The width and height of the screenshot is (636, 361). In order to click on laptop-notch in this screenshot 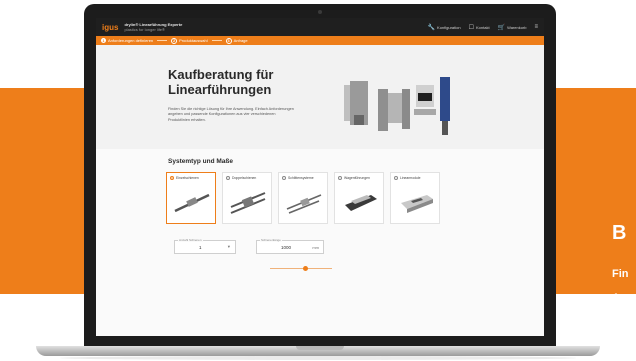, I will do `click(320, 348)`.